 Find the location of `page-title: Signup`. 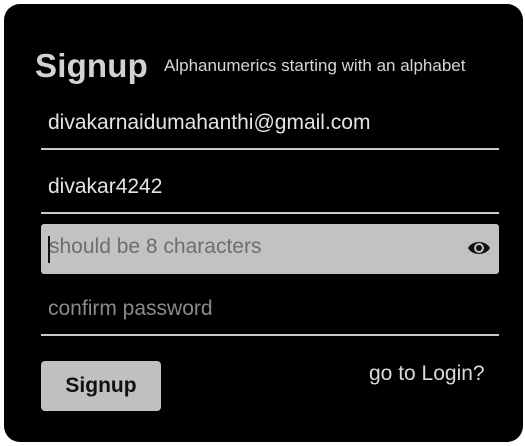

page-title: Signup is located at coordinates (92, 65).